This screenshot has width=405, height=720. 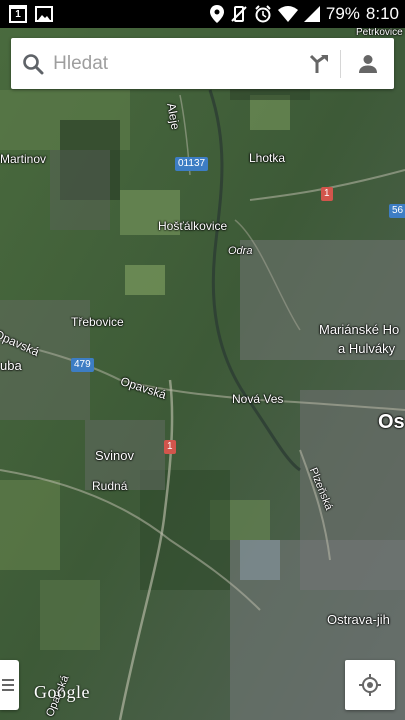 What do you see at coordinates (193, 226) in the screenshot?
I see `map-label-hostalkovice: Hošťálkovice` at bounding box center [193, 226].